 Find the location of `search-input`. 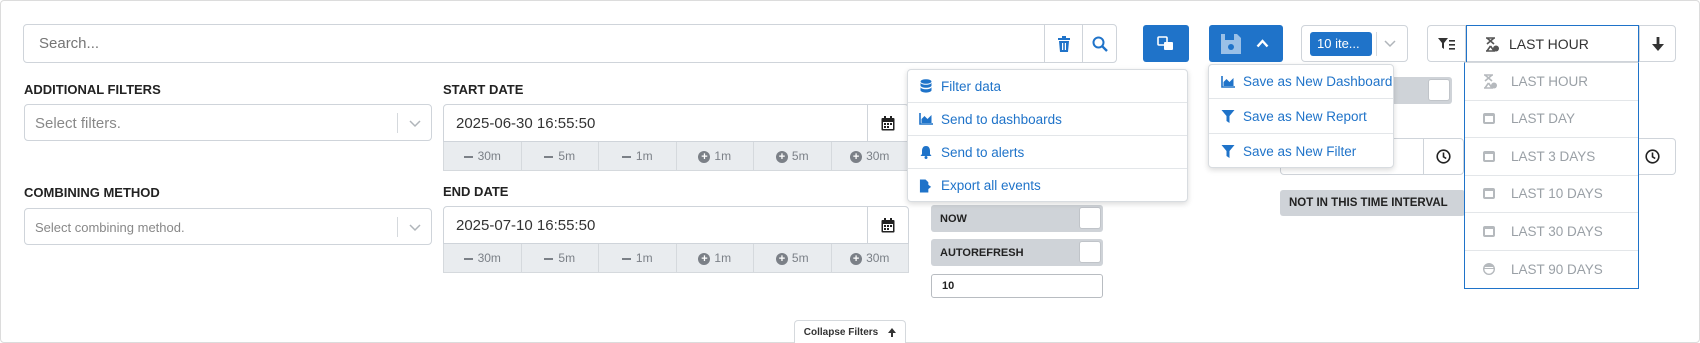

search-input is located at coordinates (534, 43).